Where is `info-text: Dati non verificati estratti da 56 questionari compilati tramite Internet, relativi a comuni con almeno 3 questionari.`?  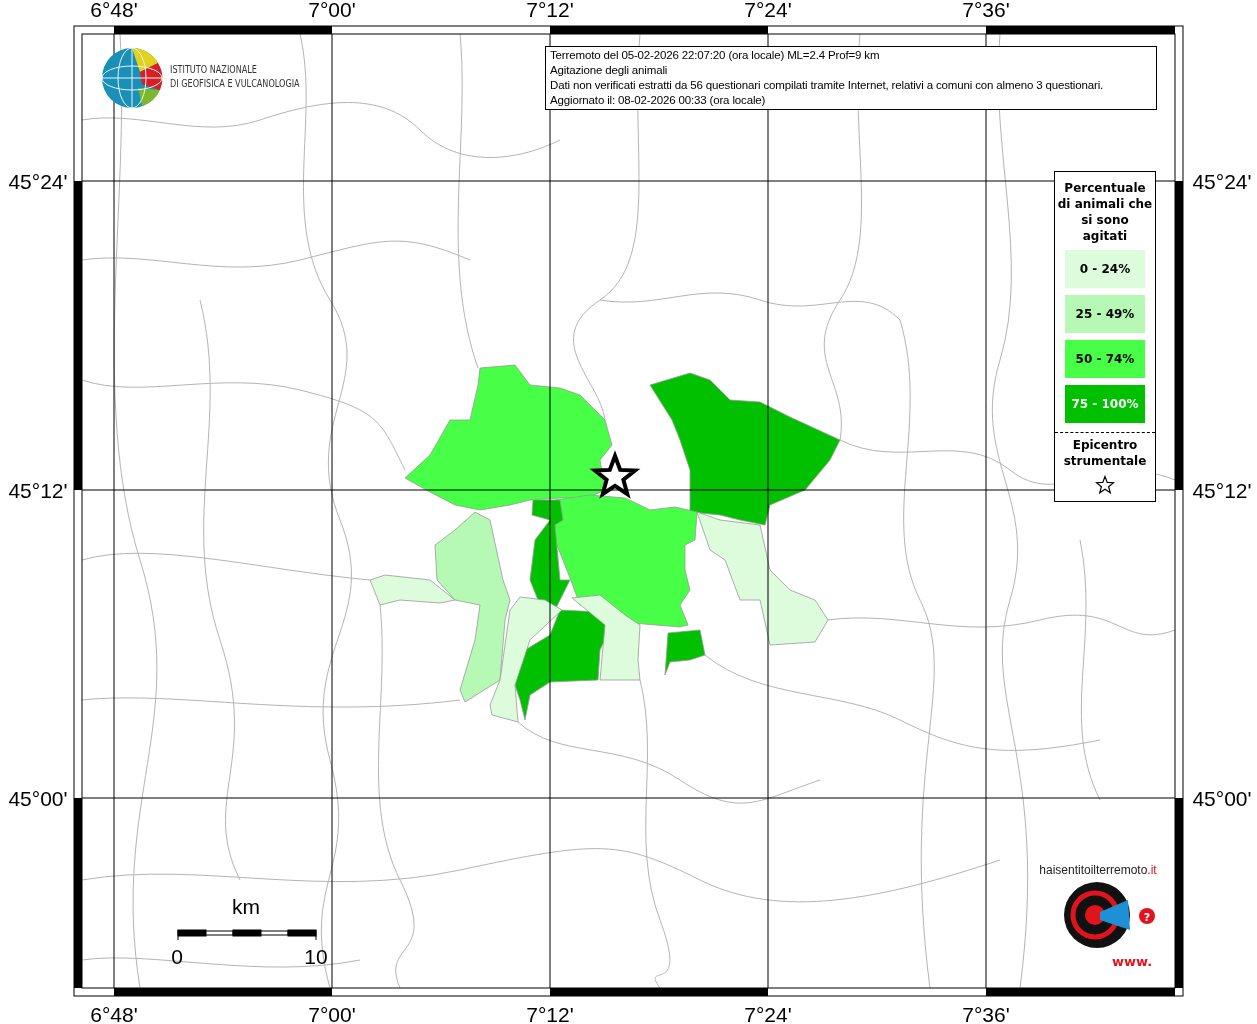
info-text: Dati non verificati estratti da 56 questionari compilati tramite Internet, relativi a comuni con almeno 3 questionari. is located at coordinates (827, 85).